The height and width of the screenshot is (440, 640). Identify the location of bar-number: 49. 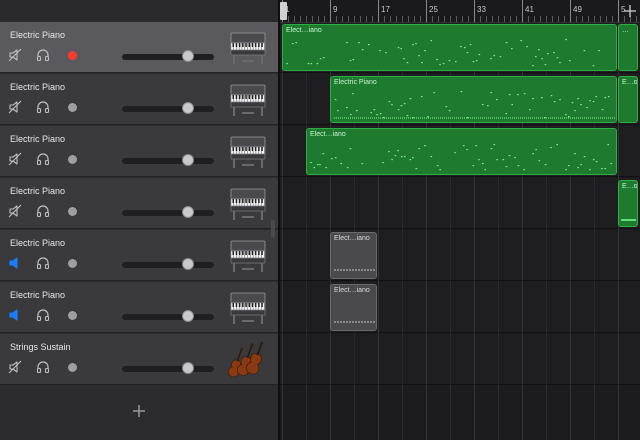
(577, 9).